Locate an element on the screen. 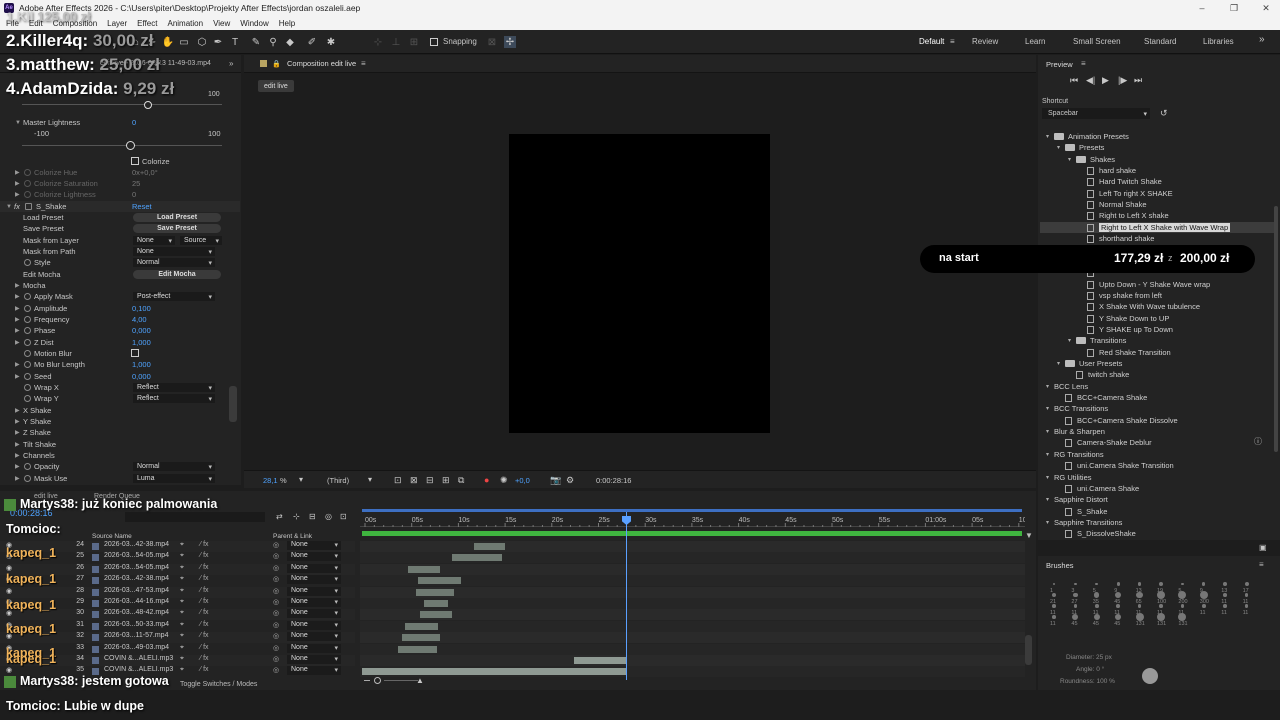  visibility-eye-icon: ◉ is located at coordinates (9, 568).